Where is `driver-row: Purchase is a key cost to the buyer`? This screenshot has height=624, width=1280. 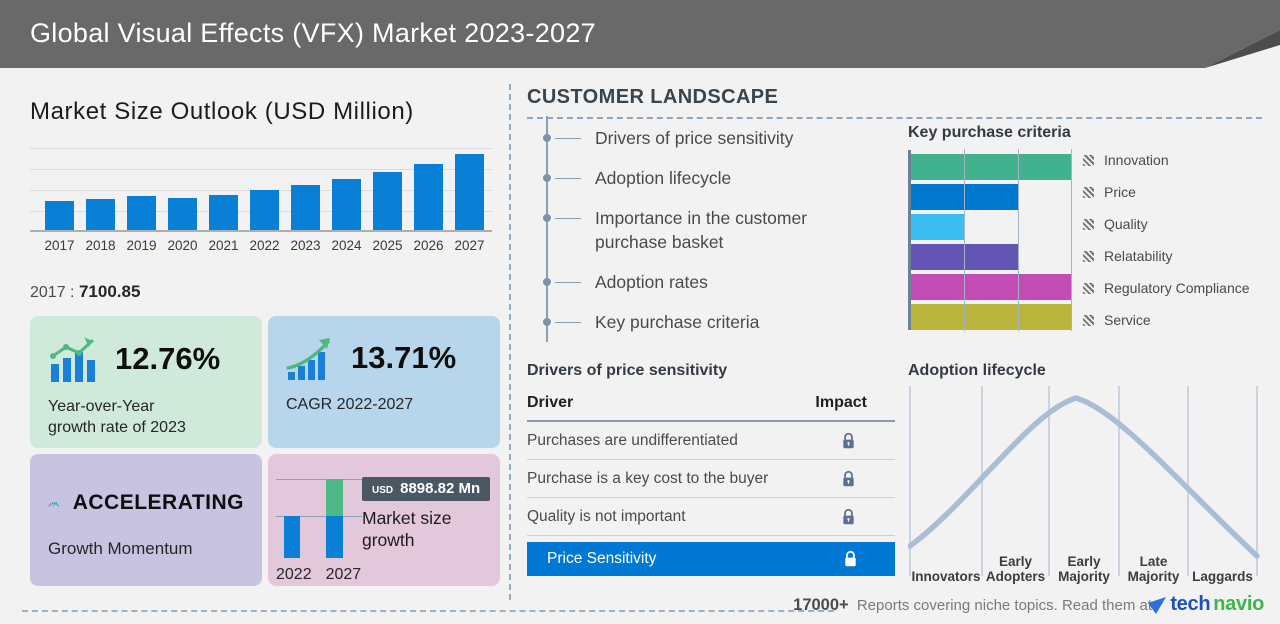 driver-row: Purchase is a key cost to the buyer is located at coordinates (711, 479).